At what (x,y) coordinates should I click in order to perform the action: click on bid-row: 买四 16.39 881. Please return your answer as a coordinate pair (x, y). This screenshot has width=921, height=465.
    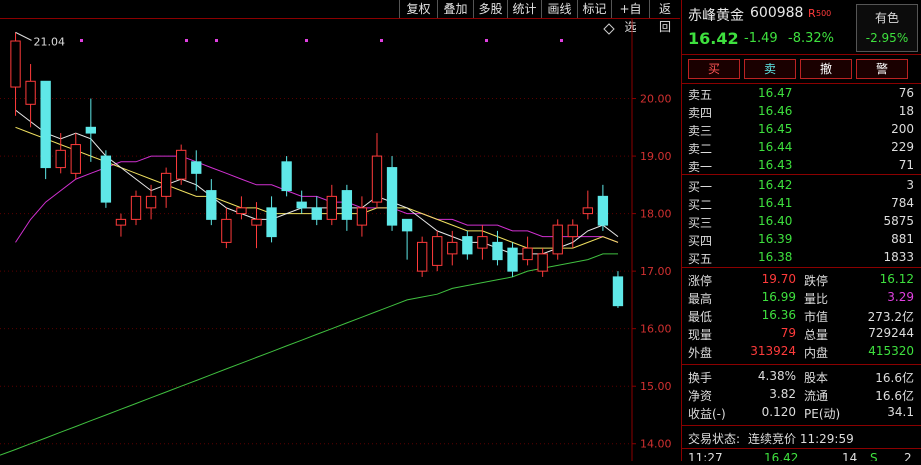
    Looking at the image, I should click on (801, 240).